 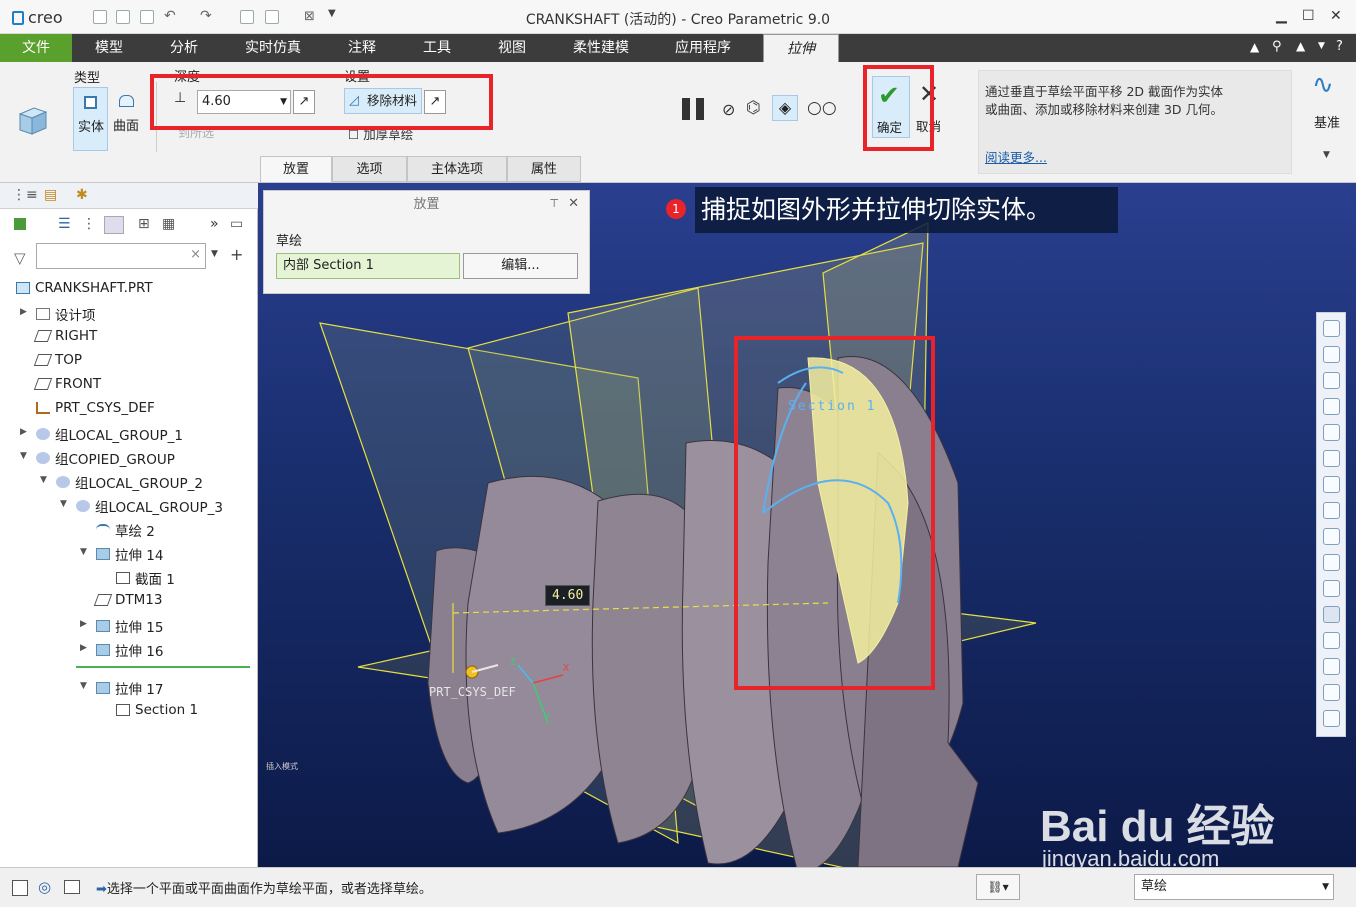 I want to click on tree-item-section-1: Section 1, so click(x=157, y=710).